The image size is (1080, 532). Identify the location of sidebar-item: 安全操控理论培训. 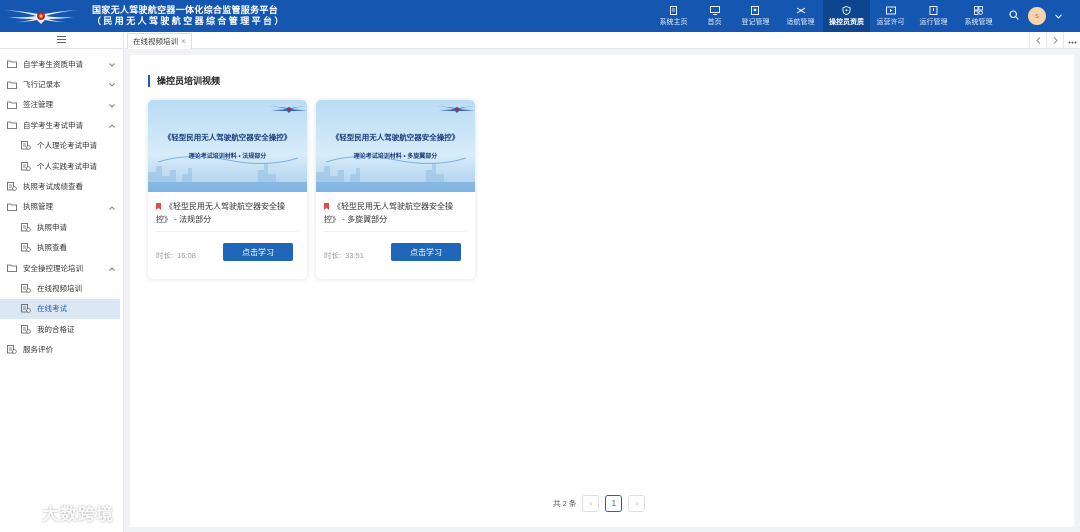
(61, 268).